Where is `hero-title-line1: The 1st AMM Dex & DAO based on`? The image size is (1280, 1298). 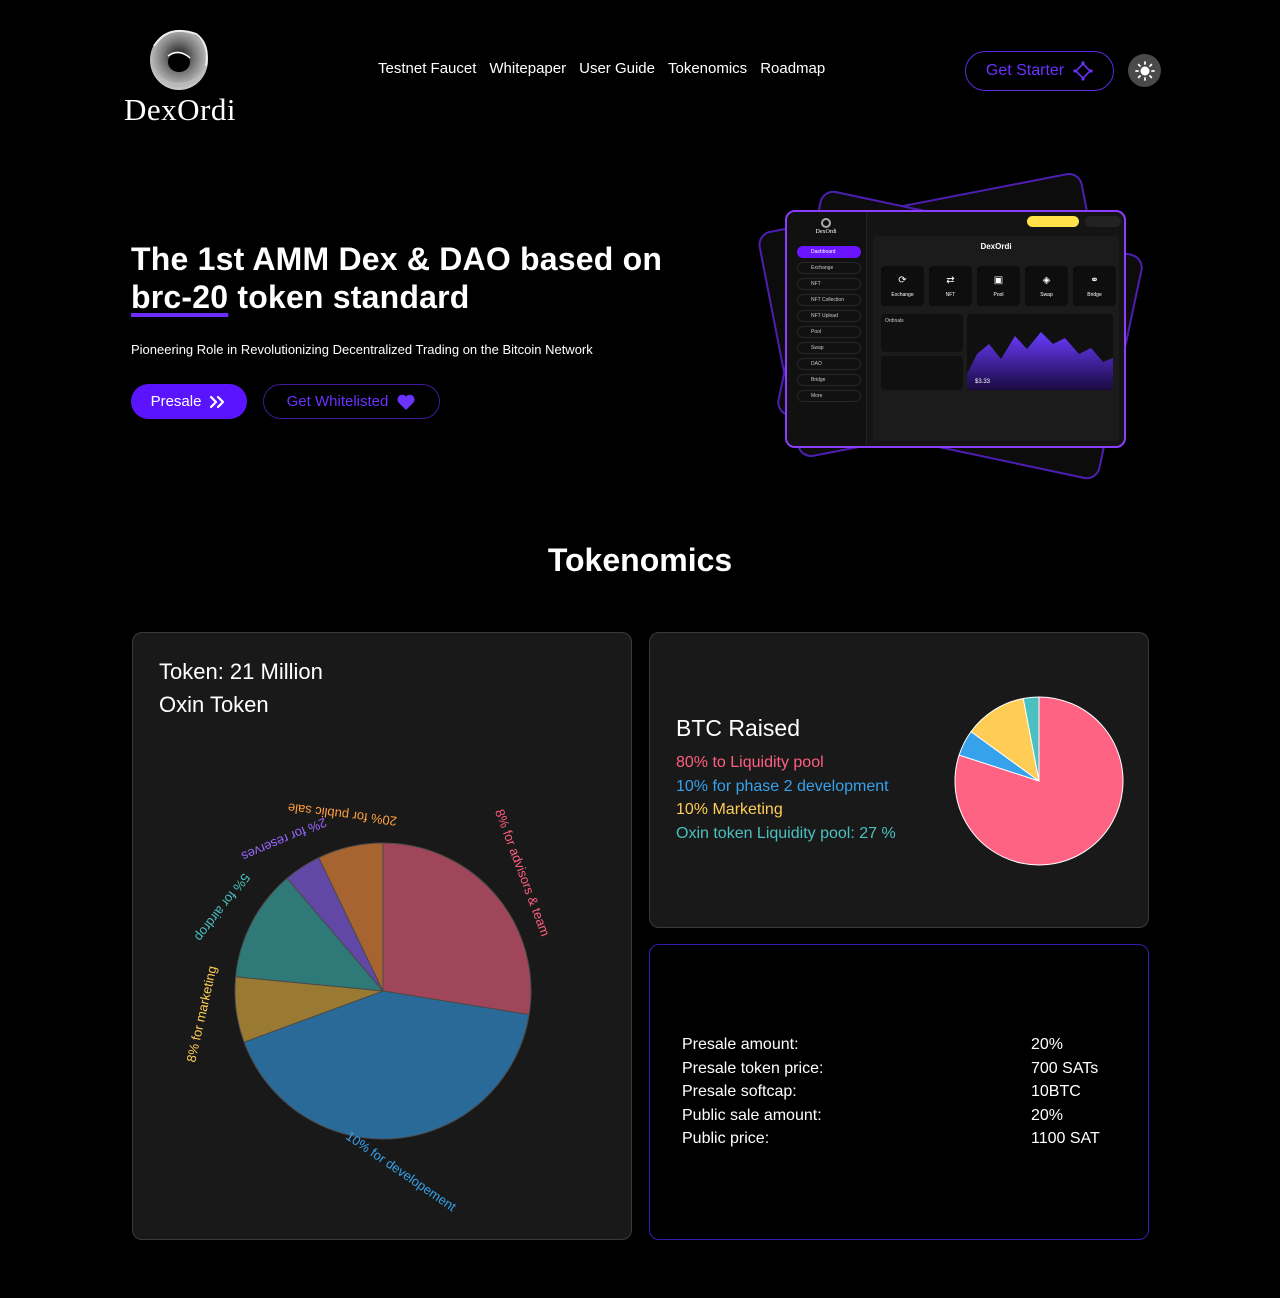 hero-title-line1: The 1st AMM Dex & DAO based on is located at coordinates (397, 259).